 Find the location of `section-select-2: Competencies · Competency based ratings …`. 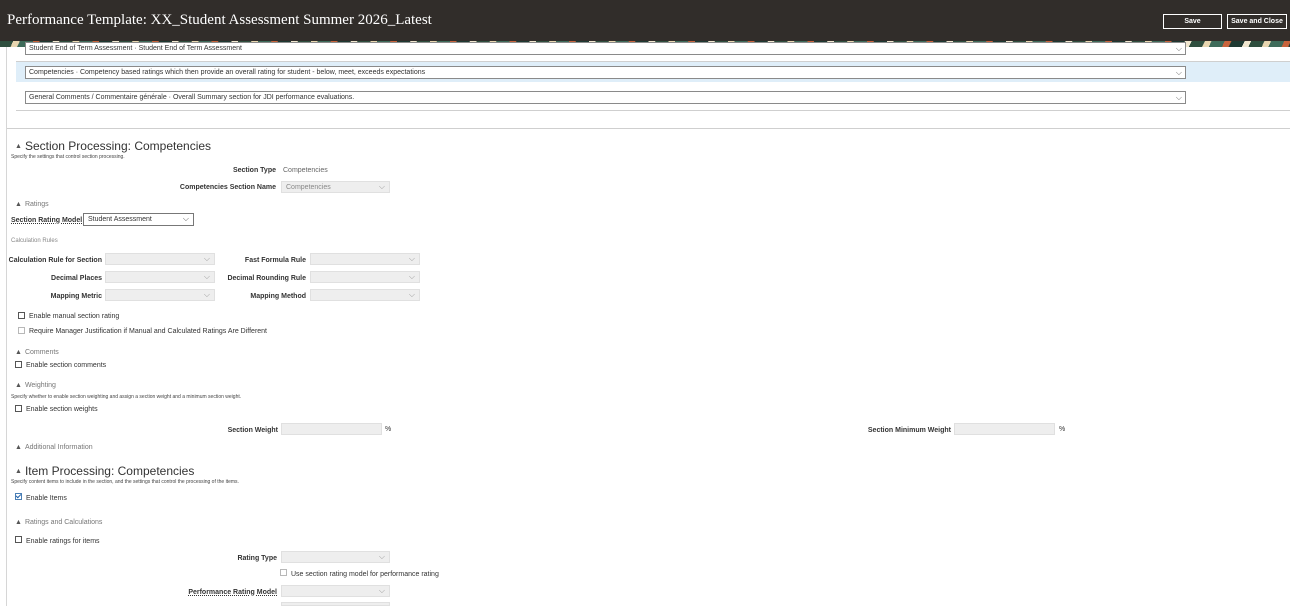

section-select-2: Competencies · Competency based ratings … is located at coordinates (605, 72).